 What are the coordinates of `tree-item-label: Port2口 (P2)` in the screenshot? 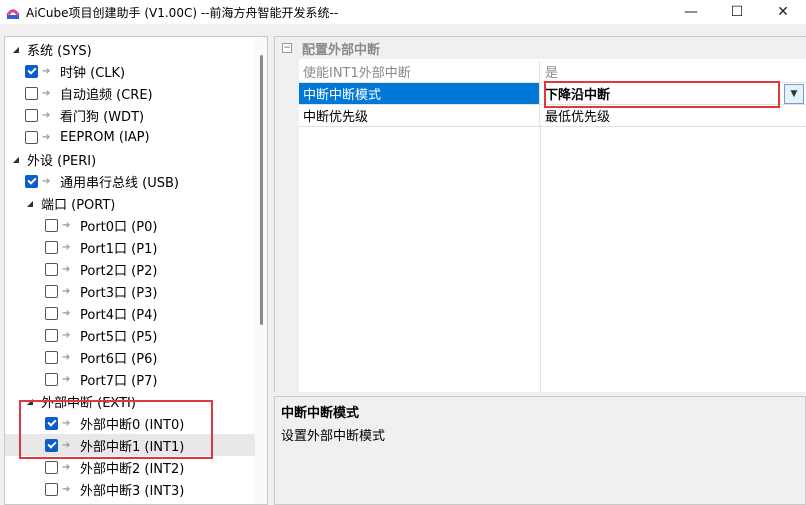 It's located at (119, 271).